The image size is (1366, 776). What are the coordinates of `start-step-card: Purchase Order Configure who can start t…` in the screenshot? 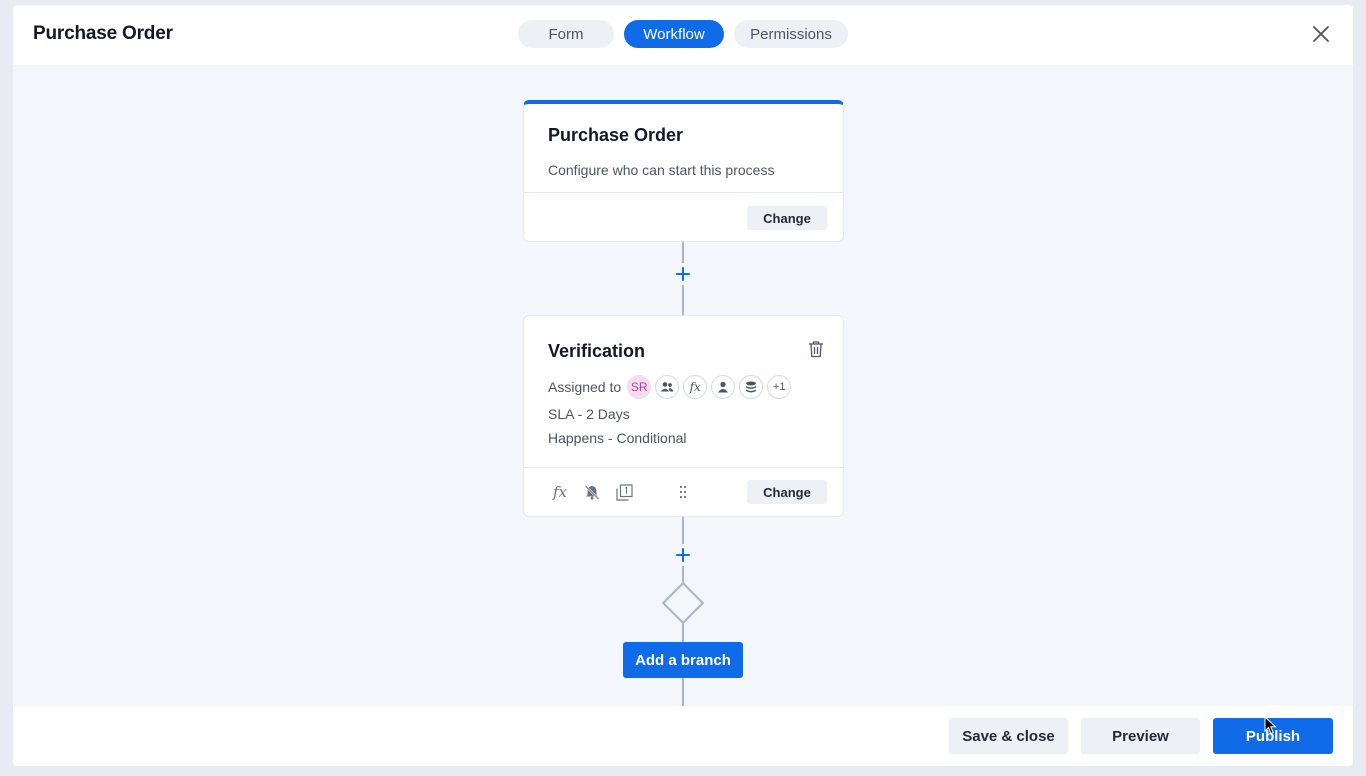 It's located at (683, 171).